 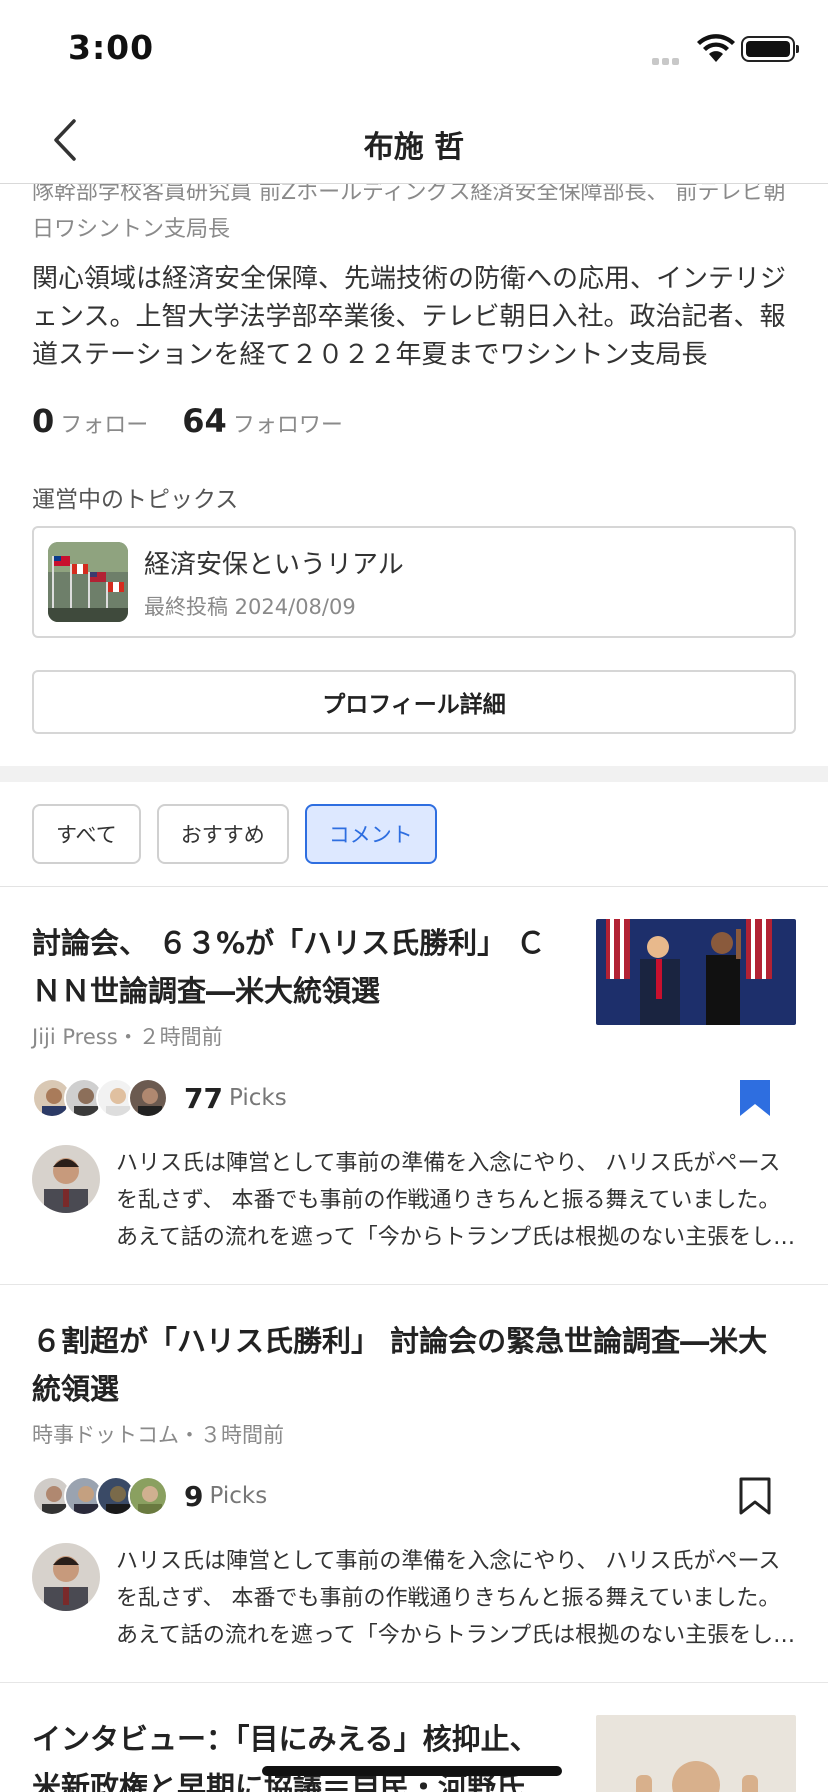 What do you see at coordinates (755, 1098) in the screenshot?
I see `bookmark-filled-icon` at bounding box center [755, 1098].